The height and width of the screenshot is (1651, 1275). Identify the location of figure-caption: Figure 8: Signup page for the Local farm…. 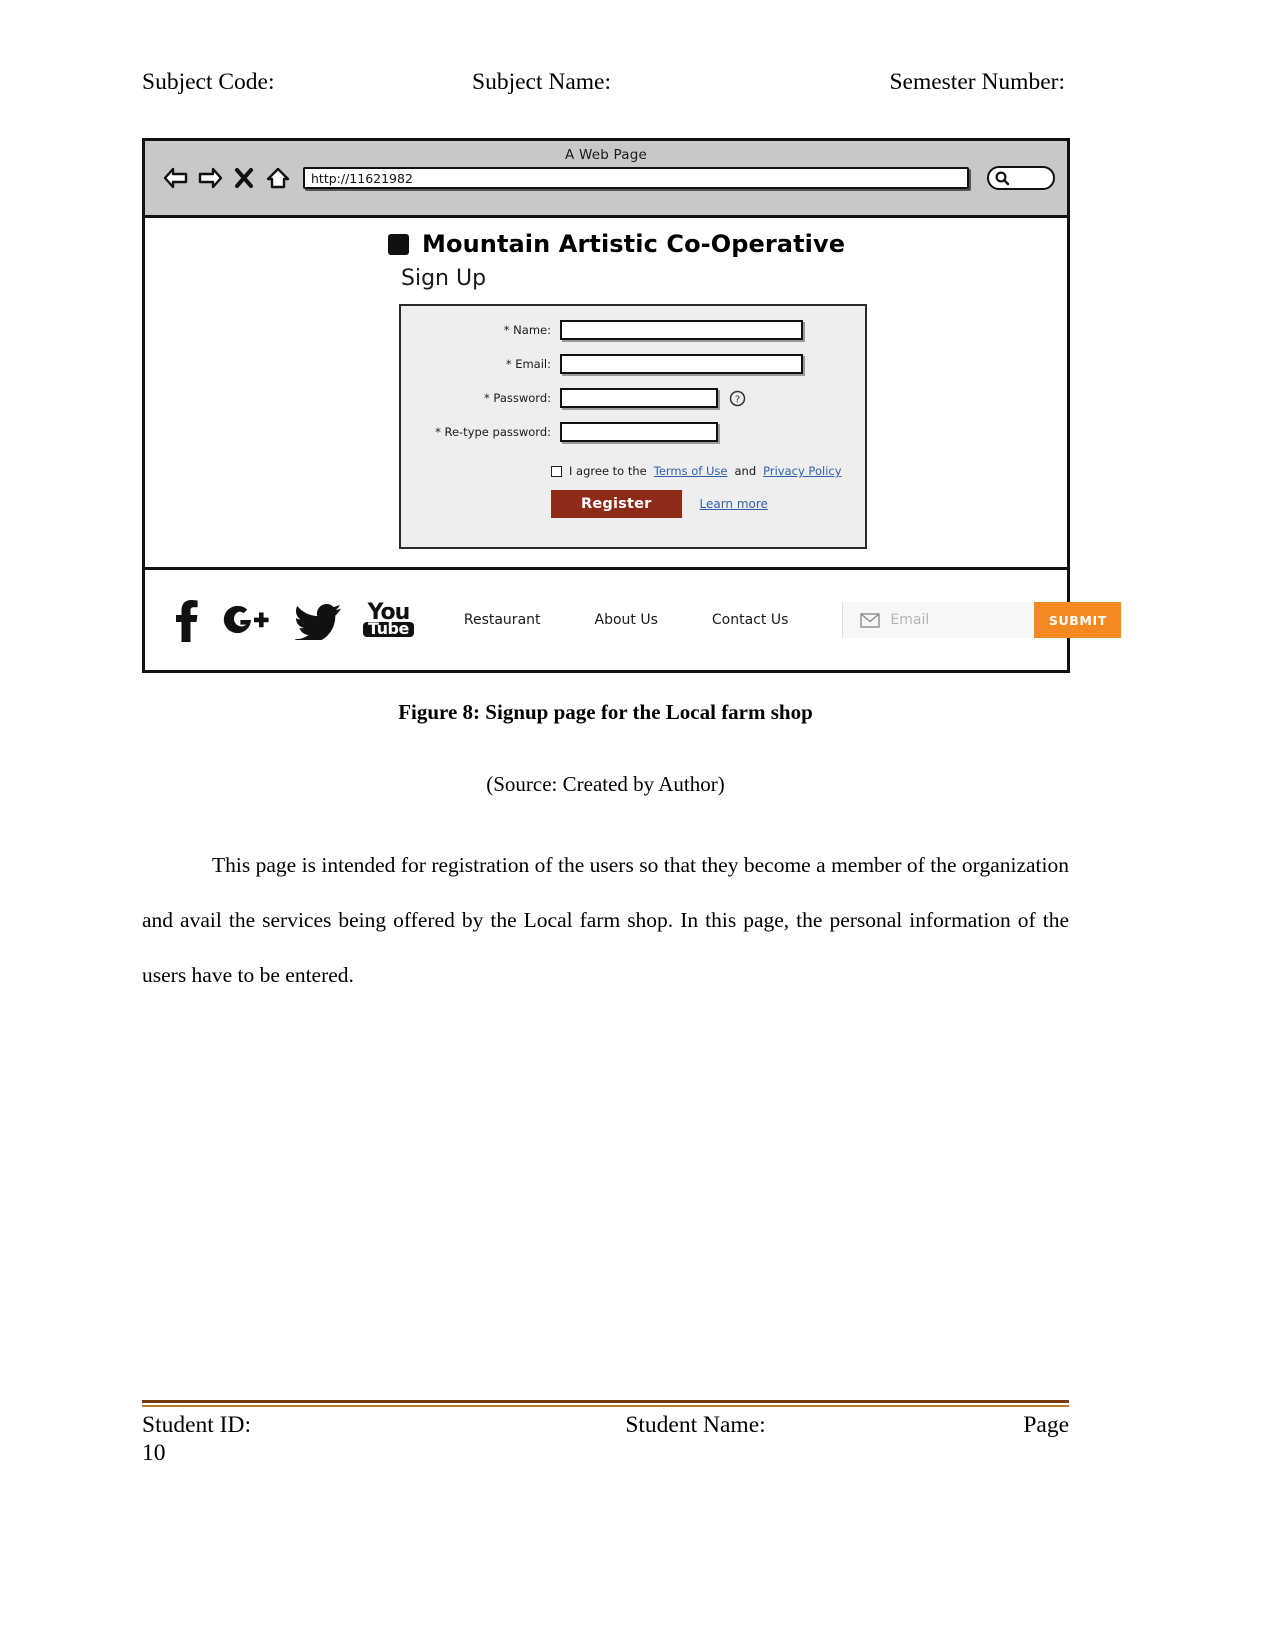
(605, 712).